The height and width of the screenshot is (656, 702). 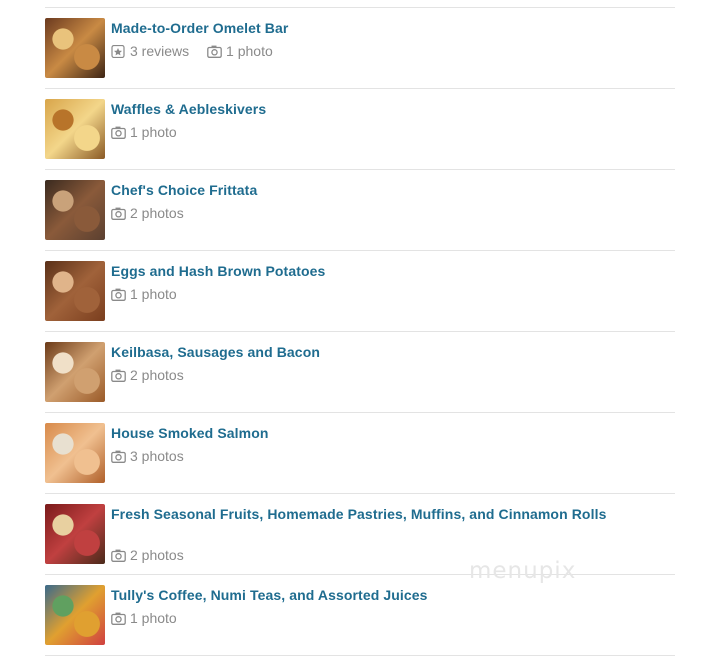 I want to click on item-meta: 3 photos, so click(x=154, y=456).